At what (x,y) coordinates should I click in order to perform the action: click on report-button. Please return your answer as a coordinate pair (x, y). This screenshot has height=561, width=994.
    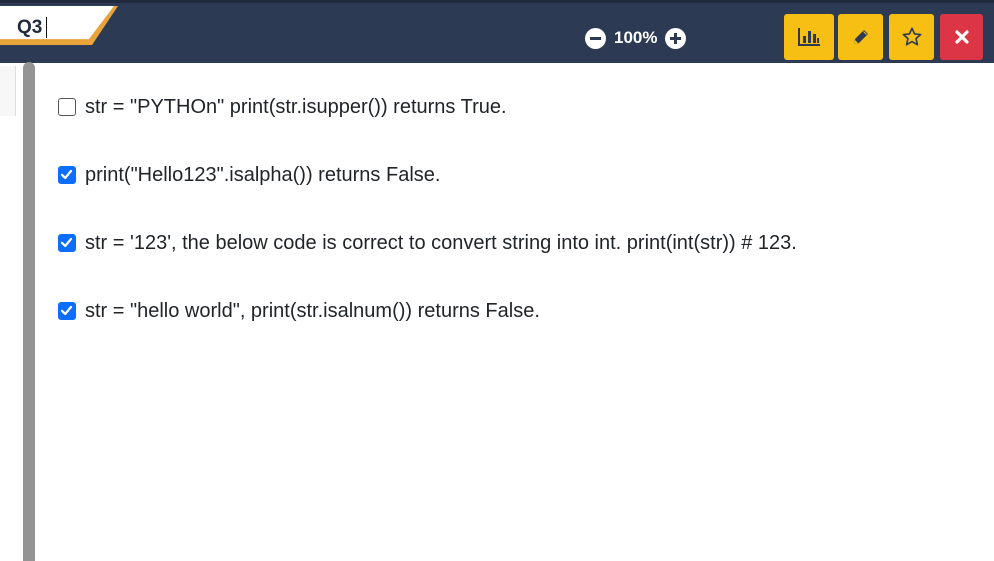
    Looking at the image, I should click on (809, 37).